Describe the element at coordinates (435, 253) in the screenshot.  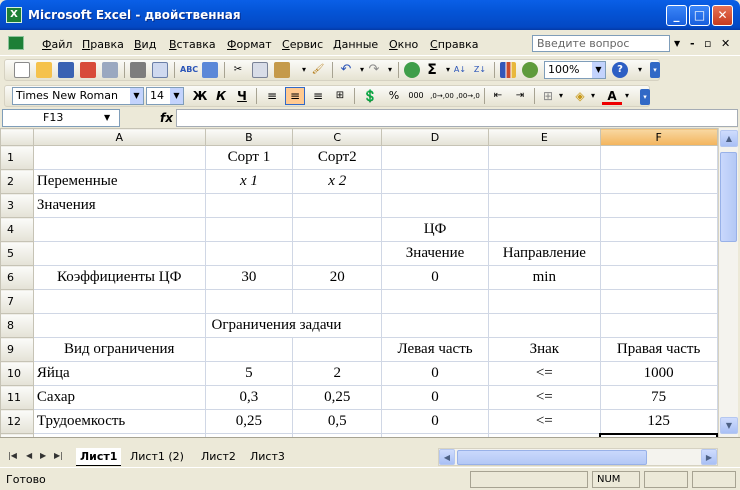
I see `cell-d5: Значение` at that location.